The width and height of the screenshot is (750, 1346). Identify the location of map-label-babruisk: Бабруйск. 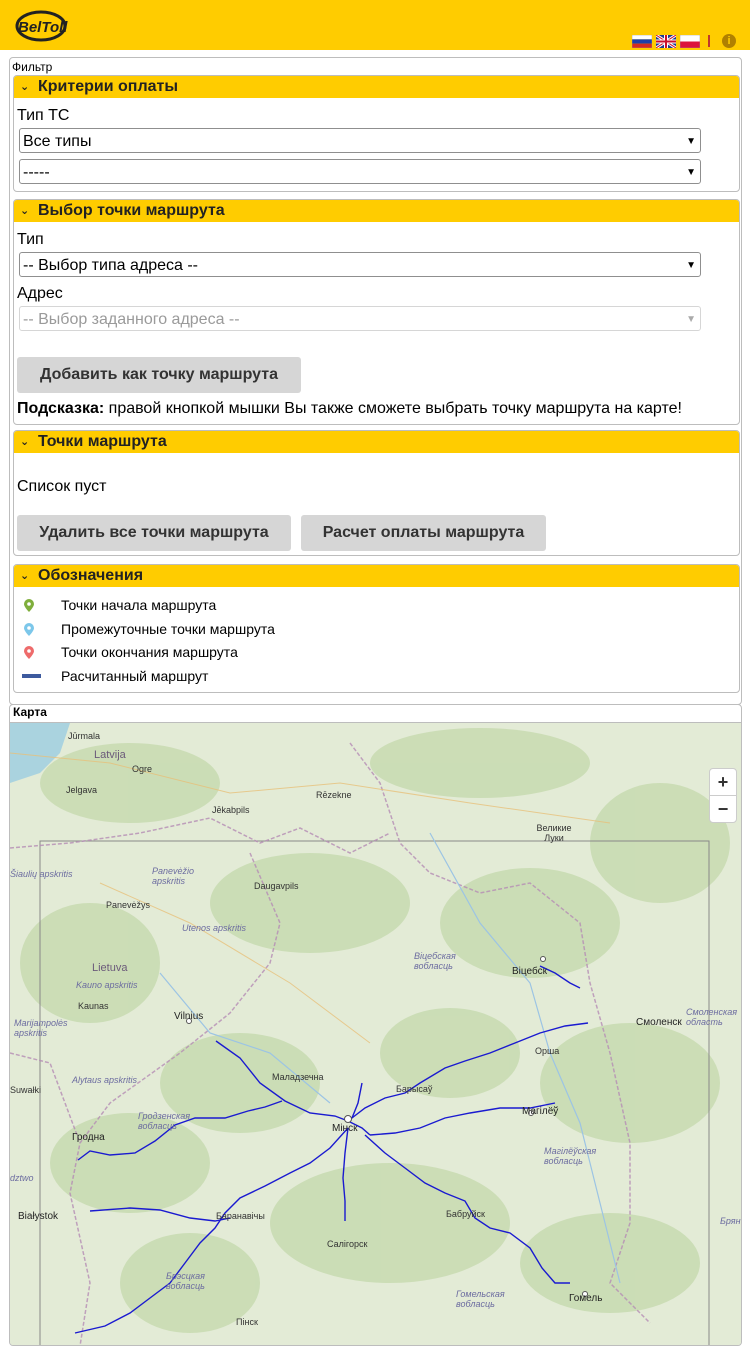
(465, 1214).